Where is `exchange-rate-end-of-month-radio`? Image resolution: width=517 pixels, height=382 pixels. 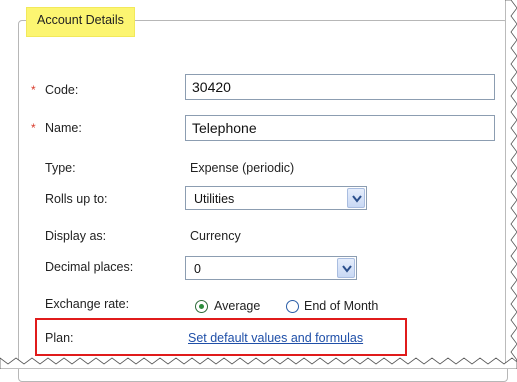
exchange-rate-end-of-month-radio is located at coordinates (292, 306).